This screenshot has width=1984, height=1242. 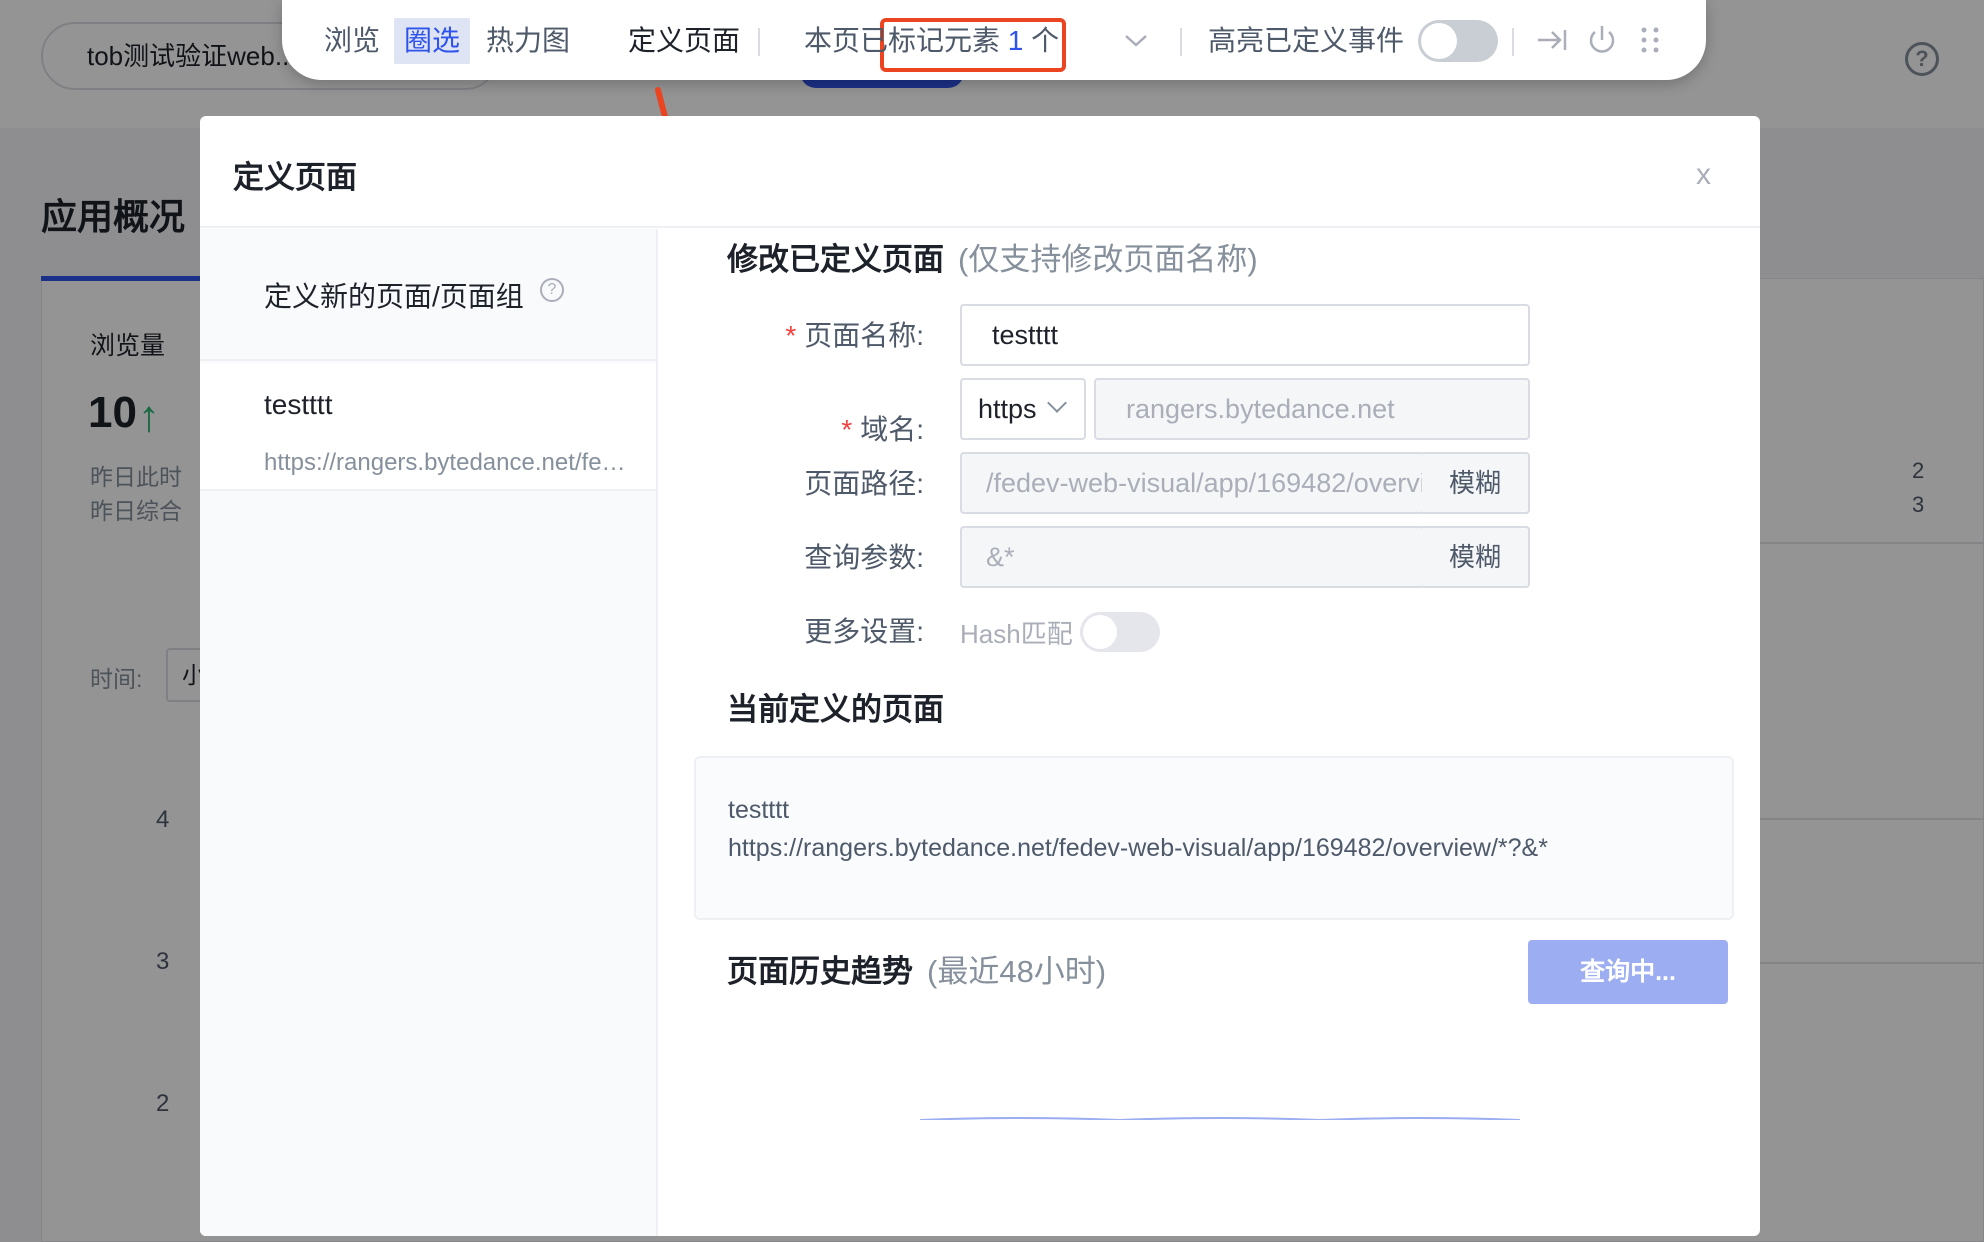 What do you see at coordinates (864, 483) in the screenshot?
I see `path-label: 页面路径:` at bounding box center [864, 483].